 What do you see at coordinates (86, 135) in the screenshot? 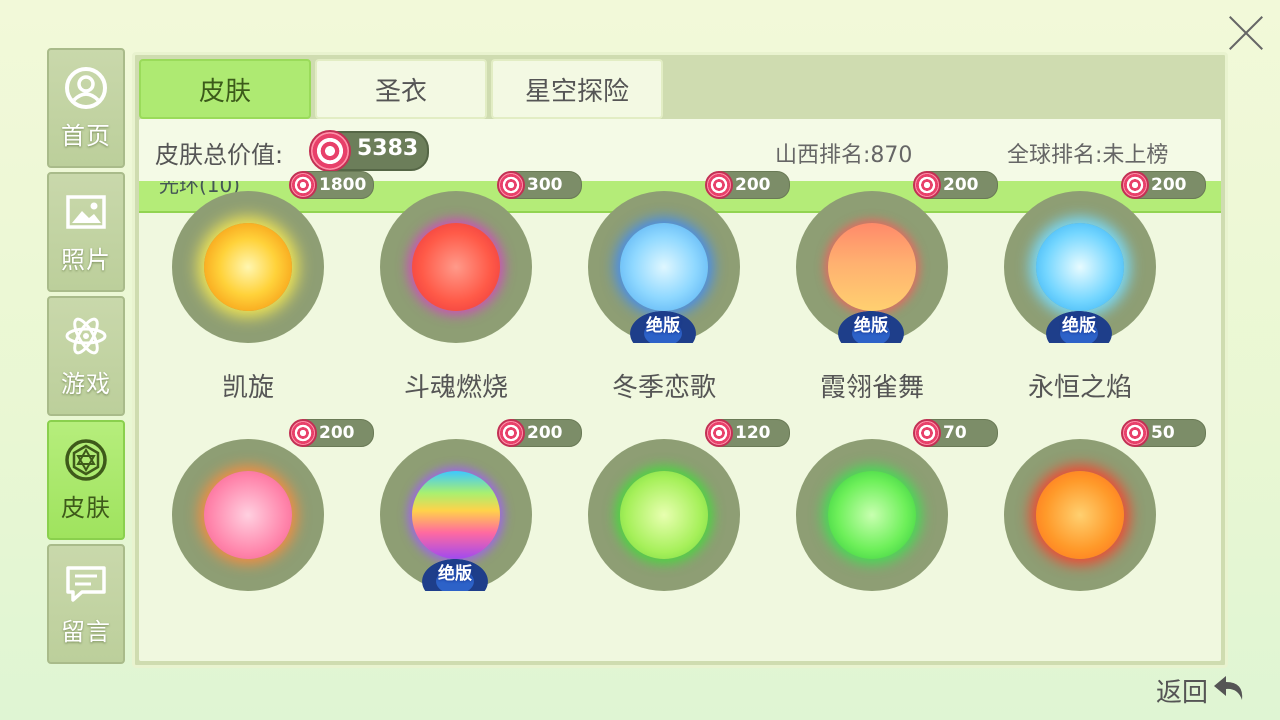
I see `sidebar-item-label: 首页` at bounding box center [86, 135].